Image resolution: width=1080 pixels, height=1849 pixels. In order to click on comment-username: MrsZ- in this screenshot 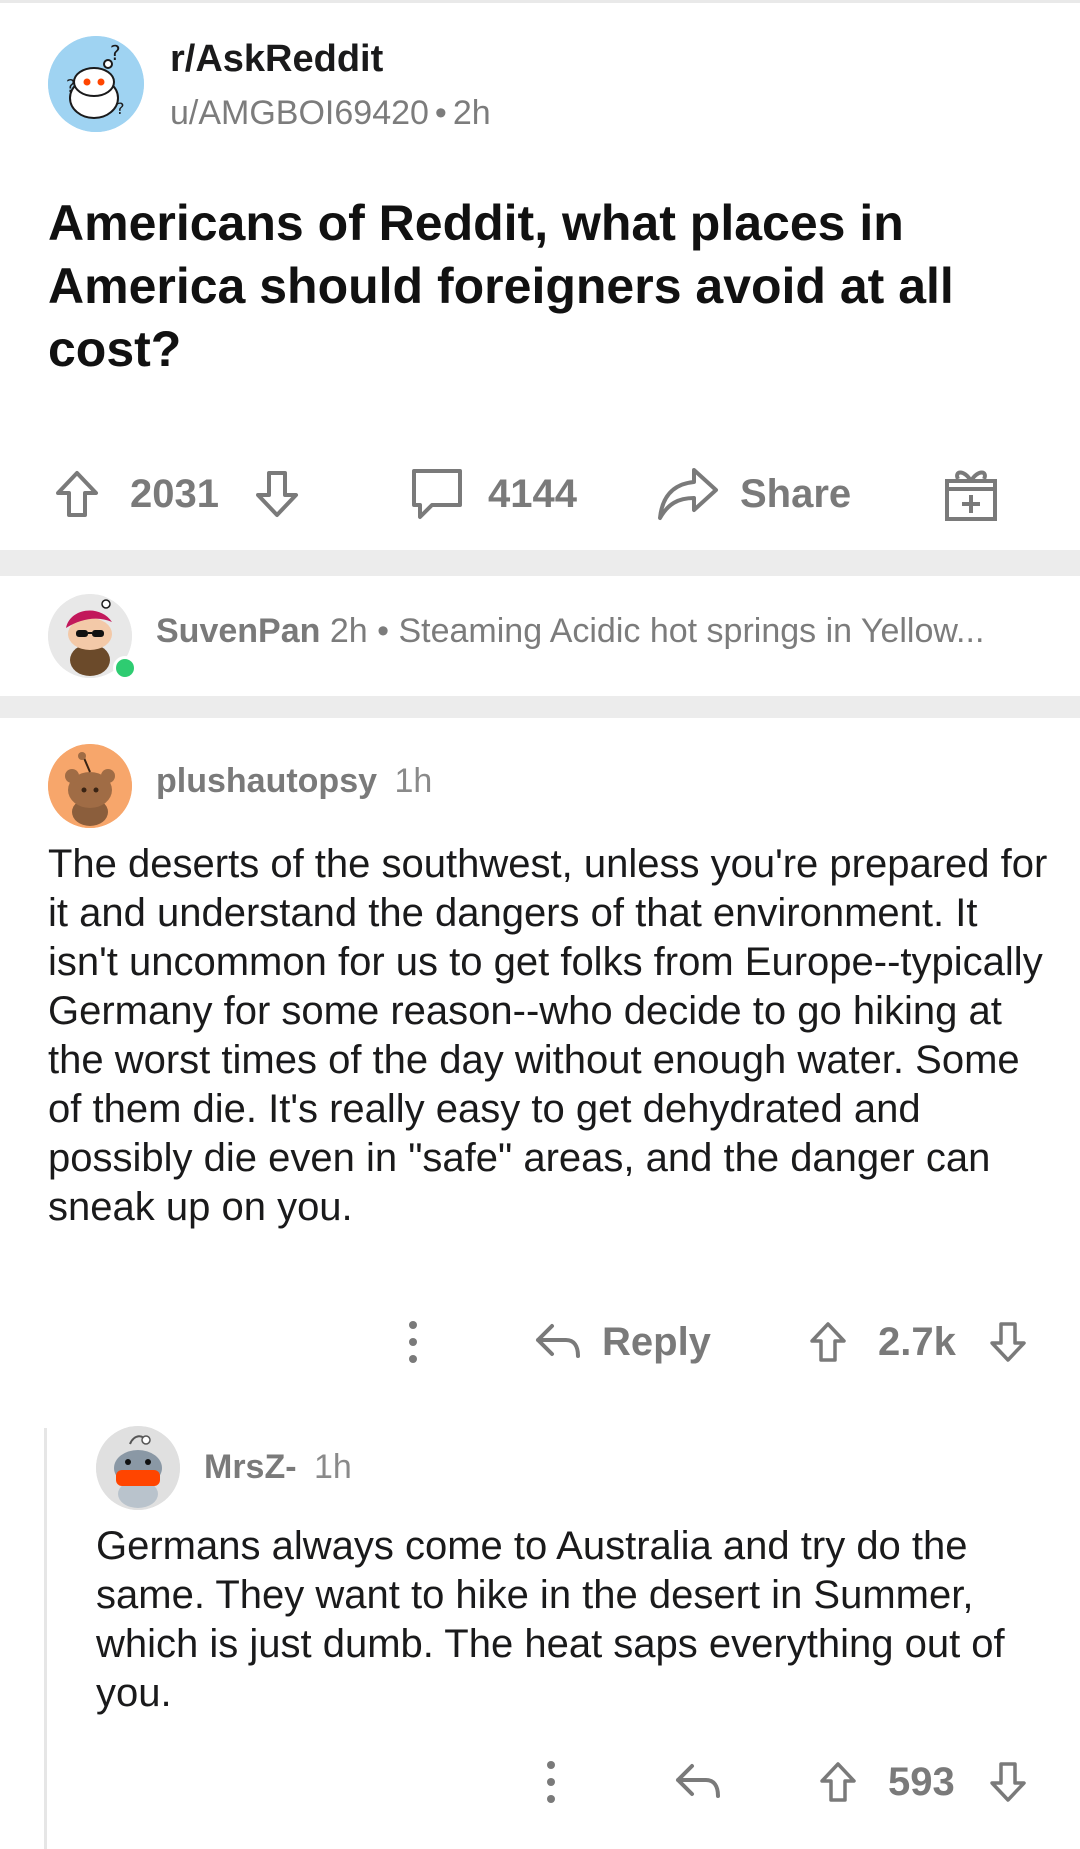, I will do `click(250, 1467)`.